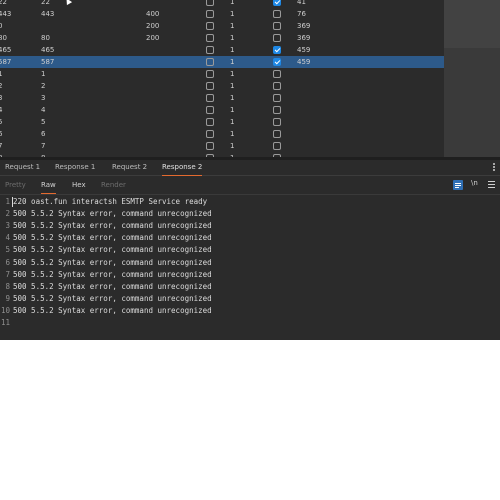 The width and height of the screenshot is (500, 500). I want to click on row-port-cell: 443, so click(48, 14).